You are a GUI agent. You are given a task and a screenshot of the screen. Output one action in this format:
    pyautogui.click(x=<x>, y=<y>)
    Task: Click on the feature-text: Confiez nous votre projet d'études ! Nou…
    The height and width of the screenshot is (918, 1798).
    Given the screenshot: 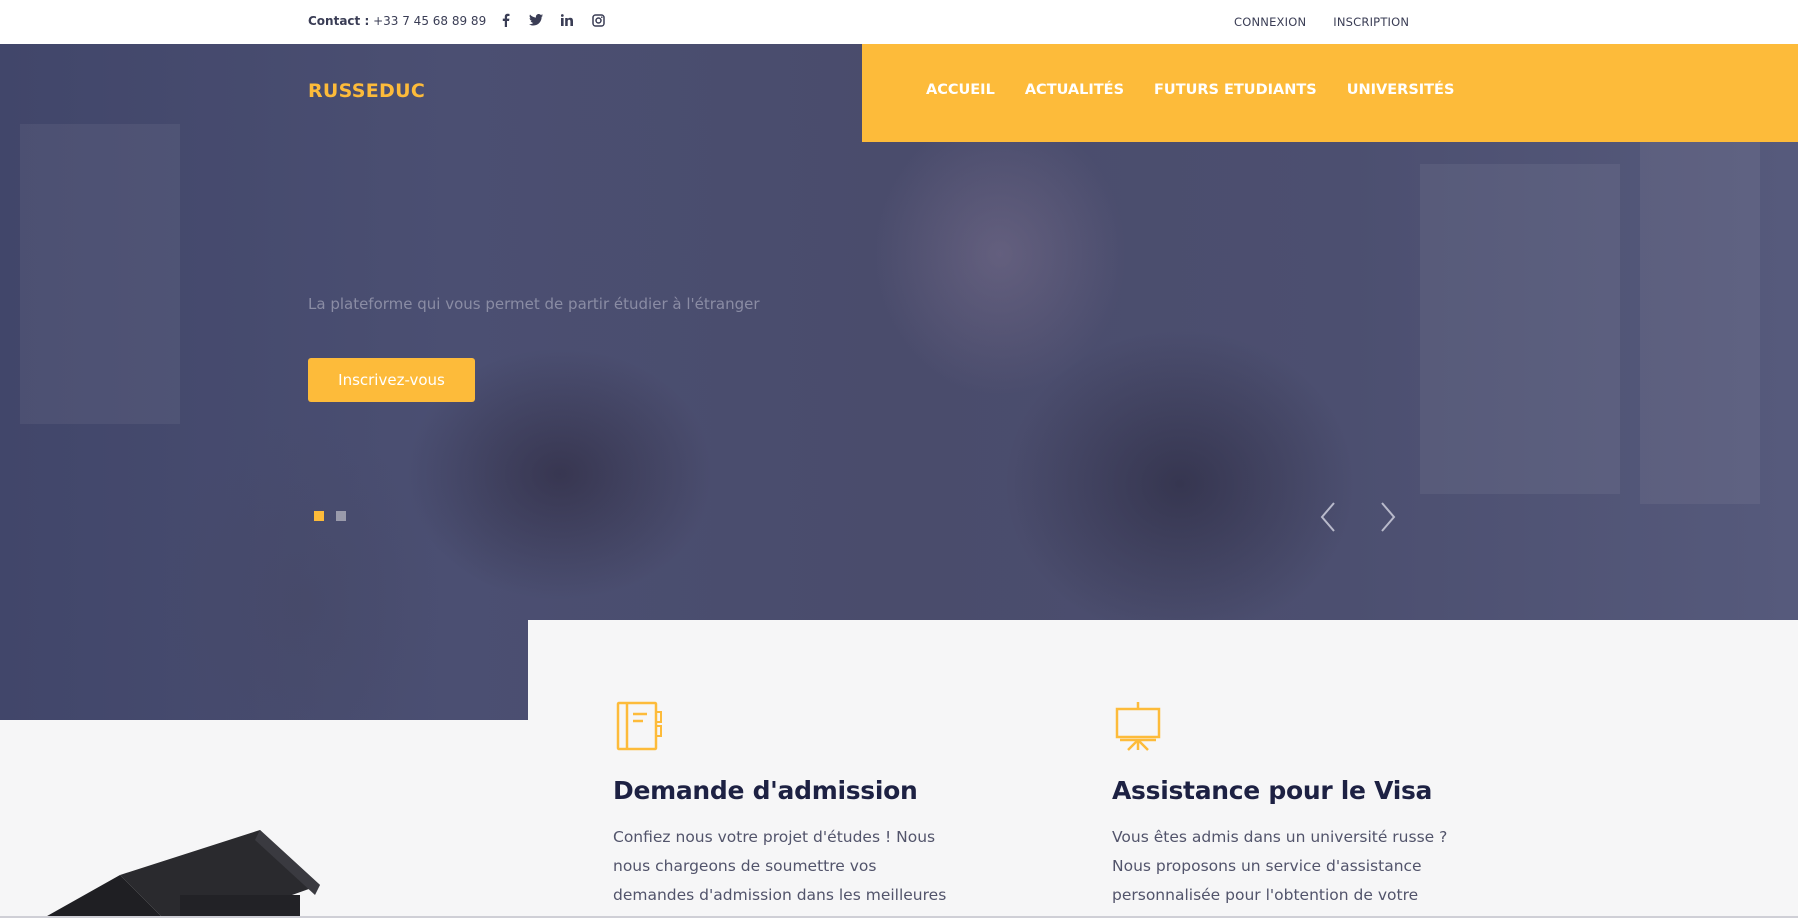 What is the action you would take?
    pyautogui.click(x=780, y=866)
    